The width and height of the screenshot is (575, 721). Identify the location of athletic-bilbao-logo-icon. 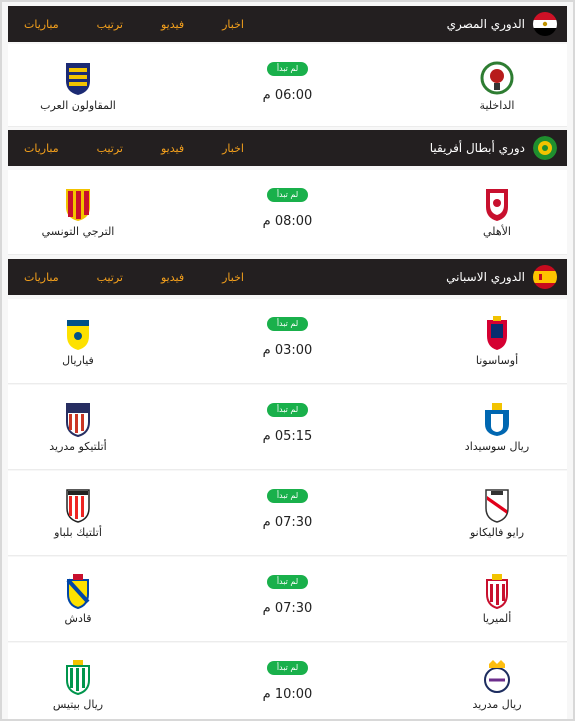
(78, 506).